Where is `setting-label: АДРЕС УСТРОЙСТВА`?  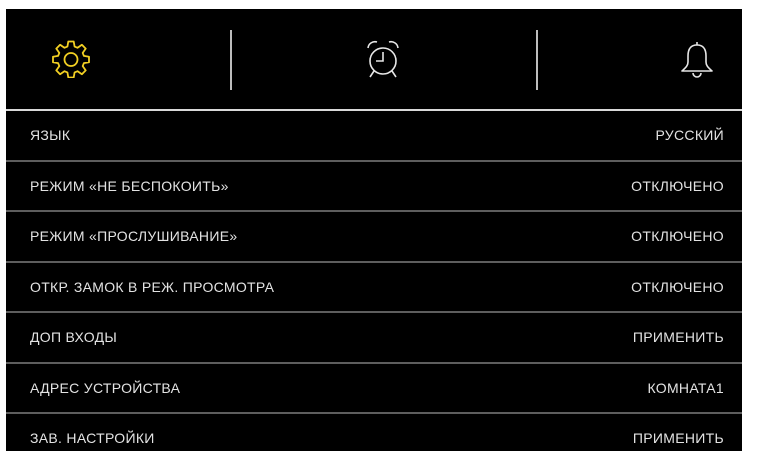
setting-label: АДРЕС УСТРОЙСТВА is located at coordinates (105, 387).